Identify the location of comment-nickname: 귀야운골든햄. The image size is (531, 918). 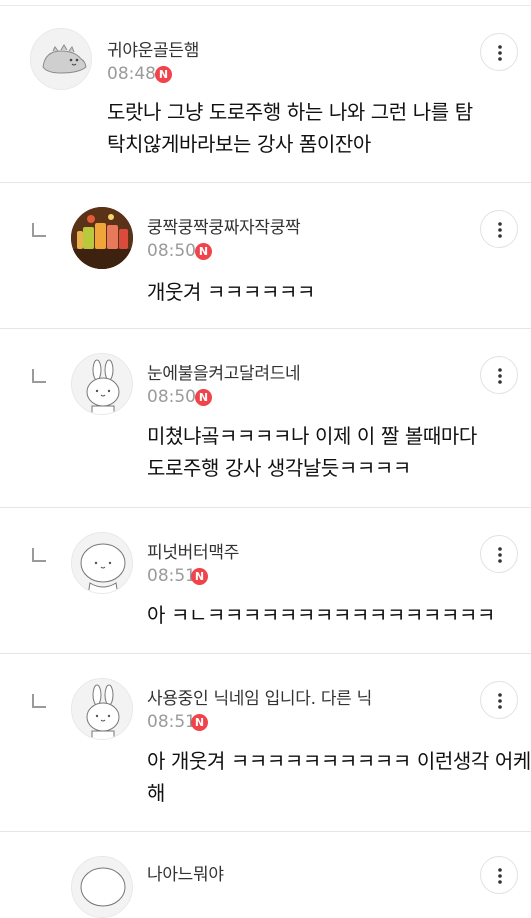
(153, 48).